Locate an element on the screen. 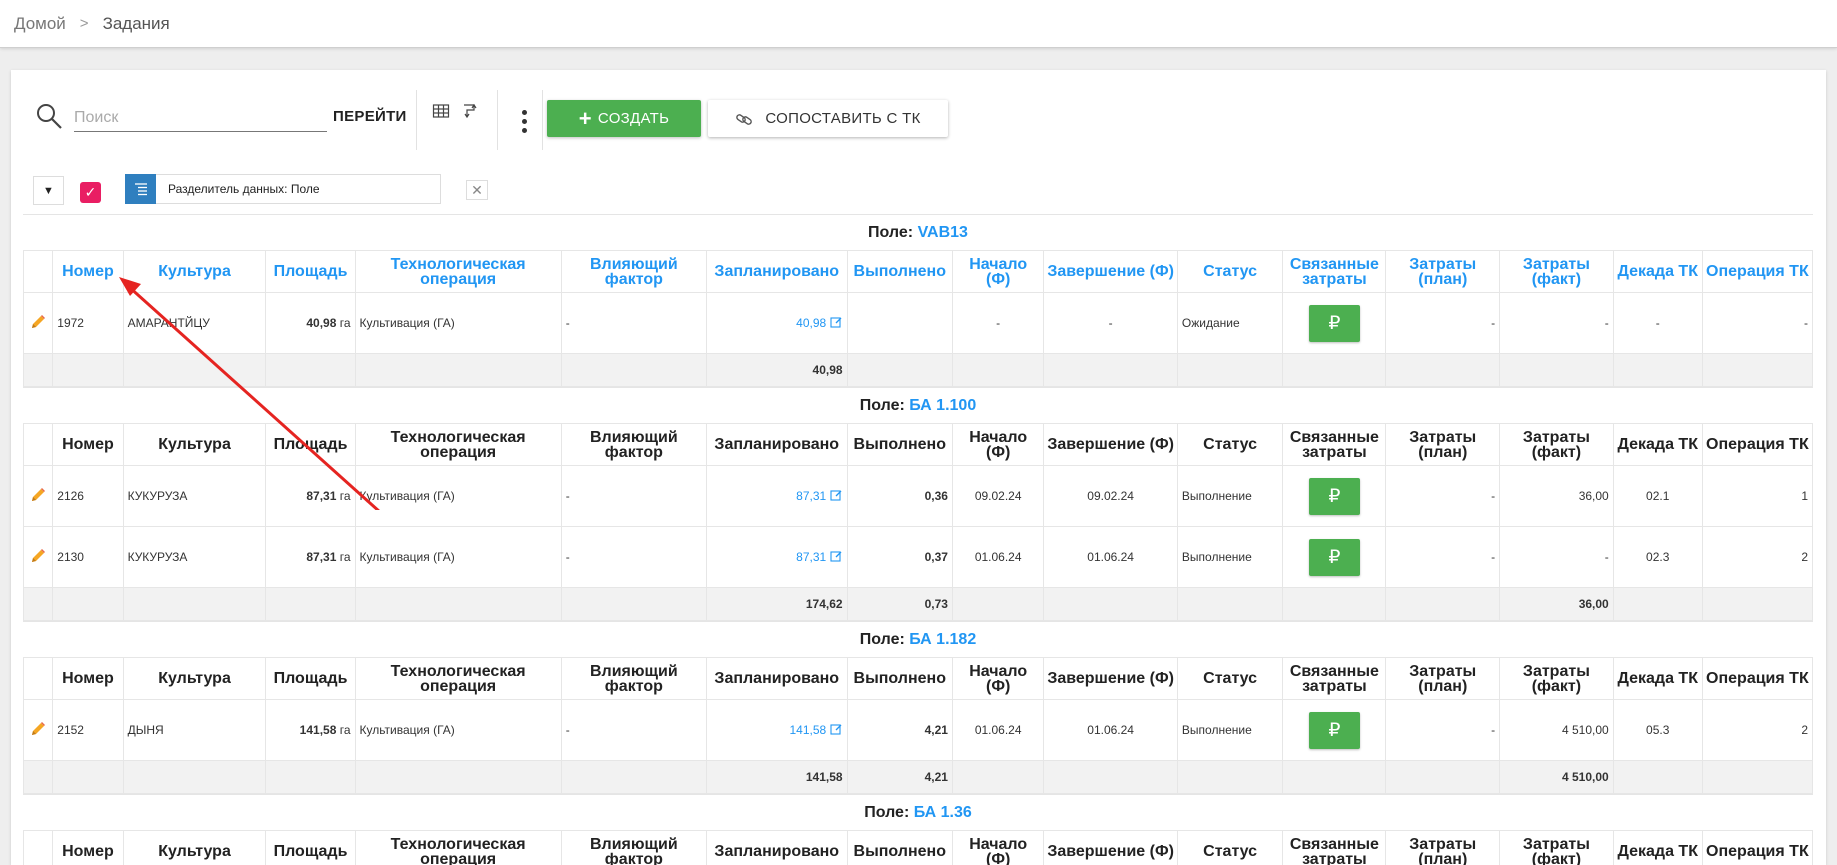 The width and height of the screenshot is (1837, 865). planned-link: 141,58 is located at coordinates (808, 730).